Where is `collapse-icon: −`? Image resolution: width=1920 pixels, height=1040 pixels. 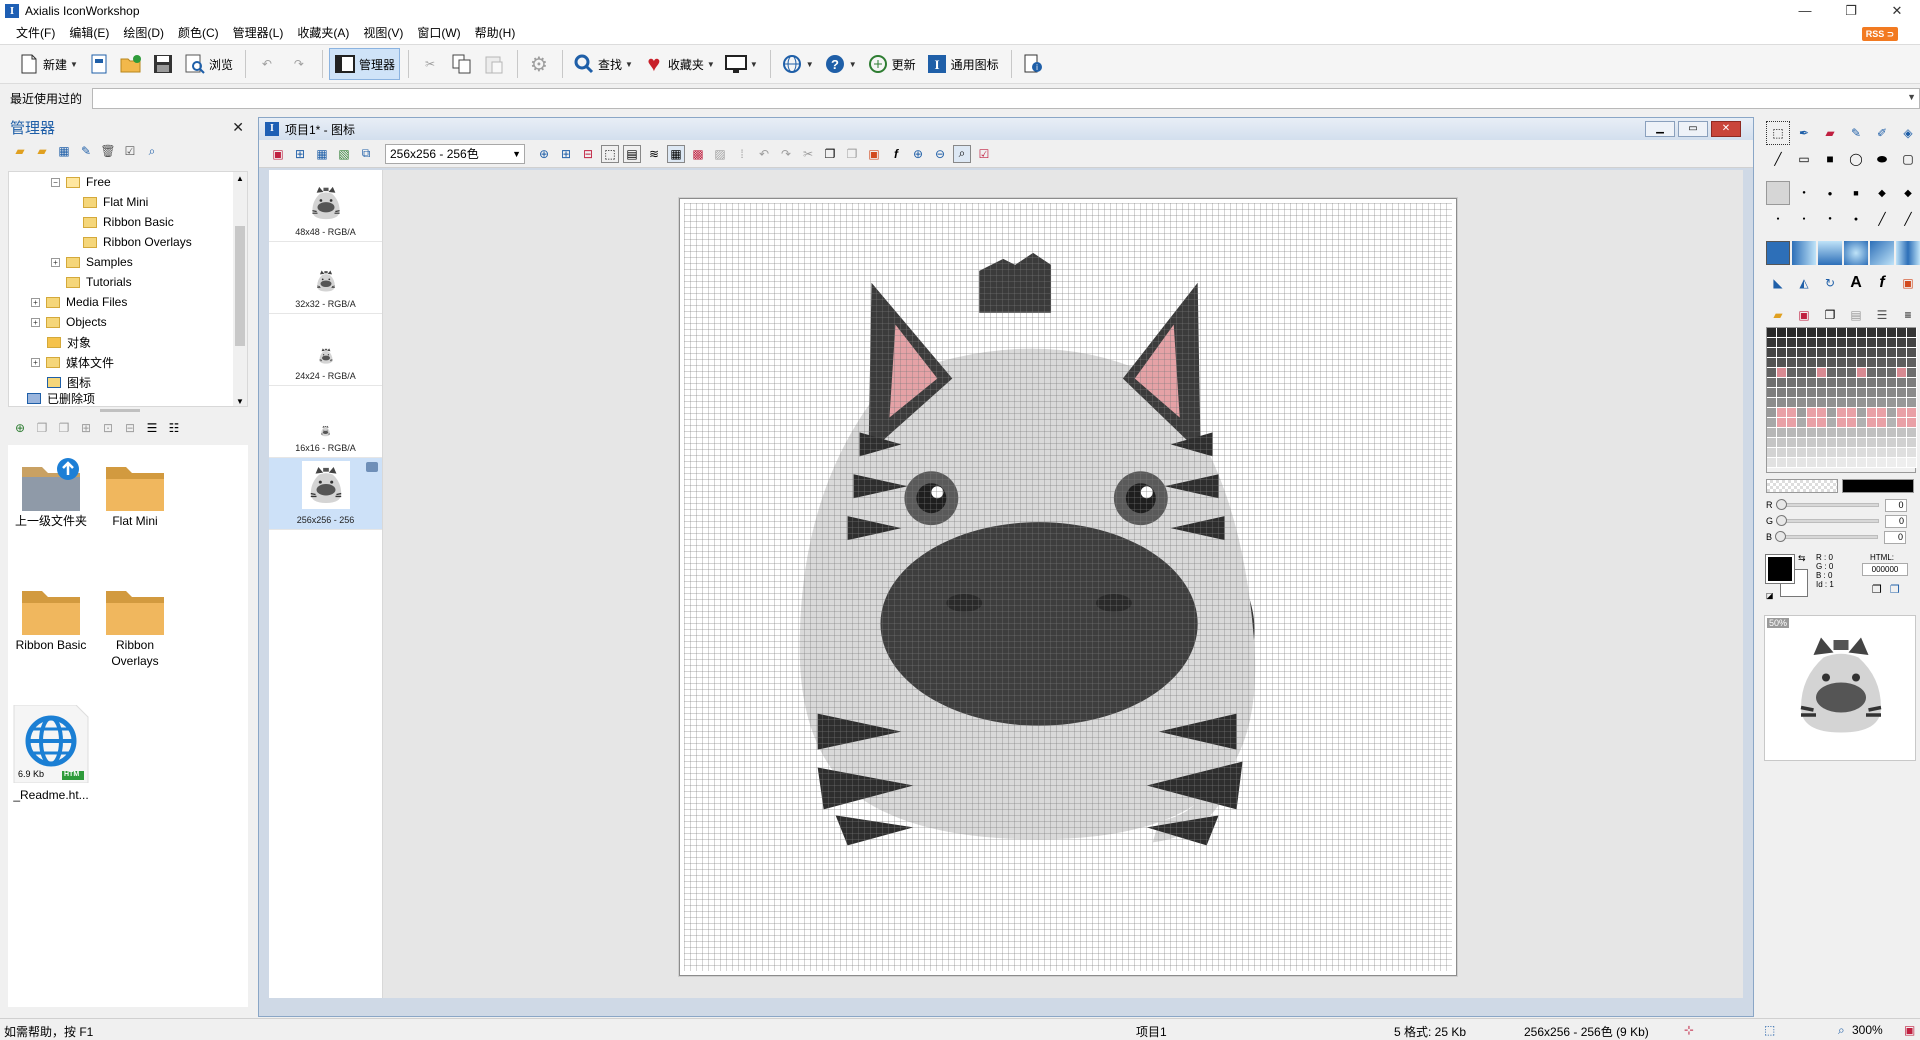
collapse-icon: − is located at coordinates (55, 182).